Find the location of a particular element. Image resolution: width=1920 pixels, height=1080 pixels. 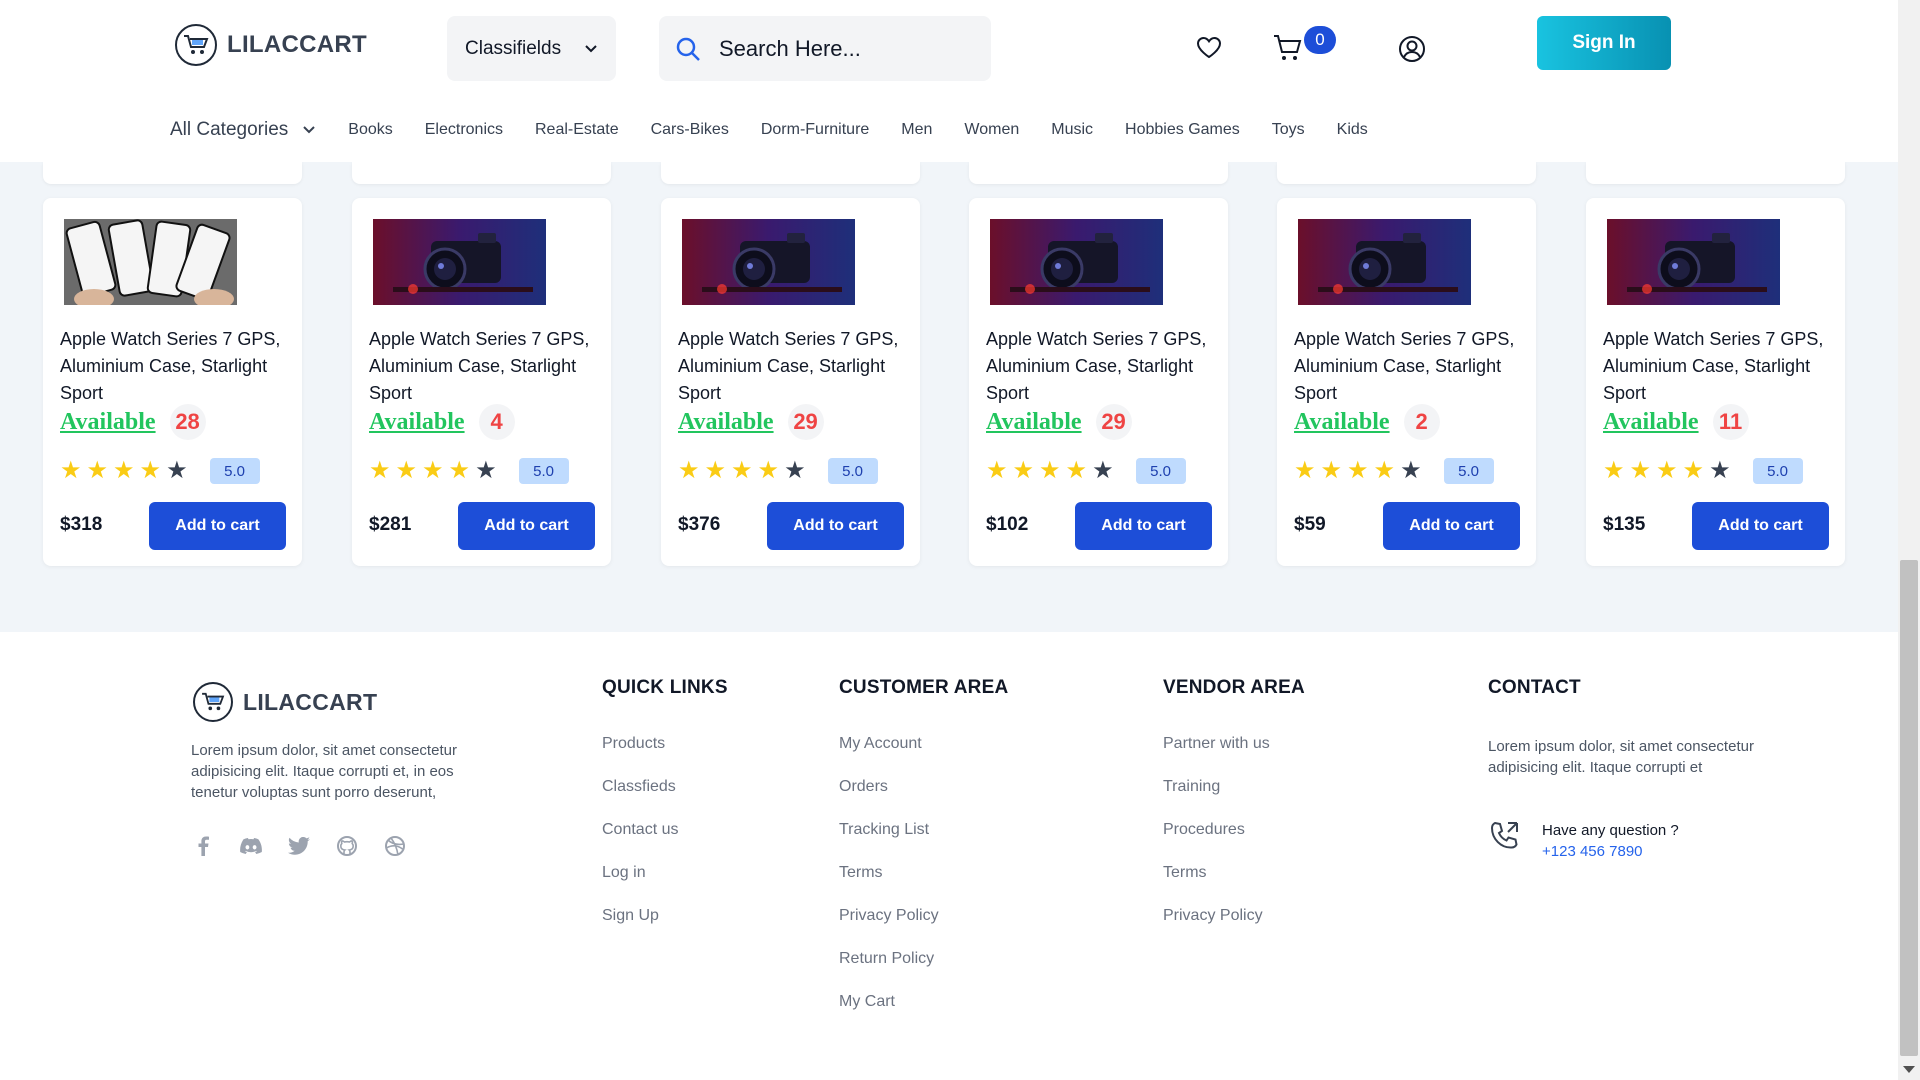

all-categories-label: All Categories is located at coordinates (229, 129).